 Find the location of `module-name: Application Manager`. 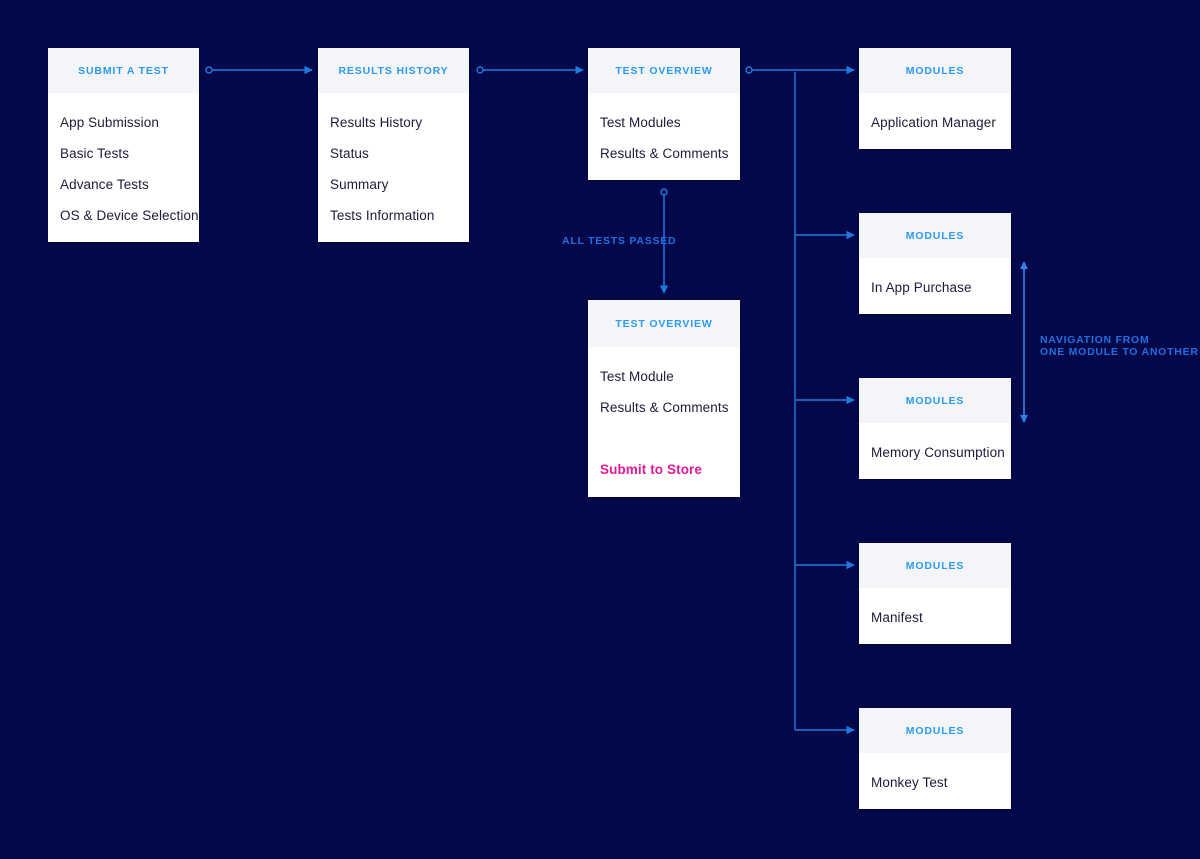

module-name: Application Manager is located at coordinates (933, 122).